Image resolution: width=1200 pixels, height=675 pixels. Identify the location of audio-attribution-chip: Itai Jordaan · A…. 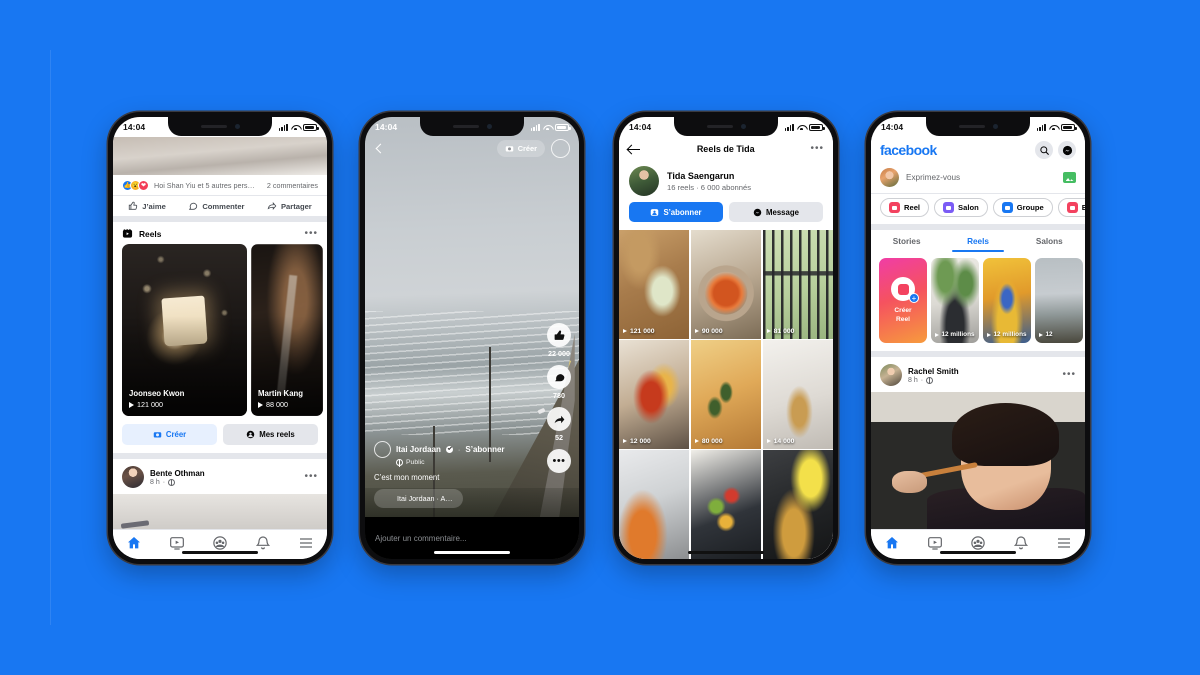
(418, 498).